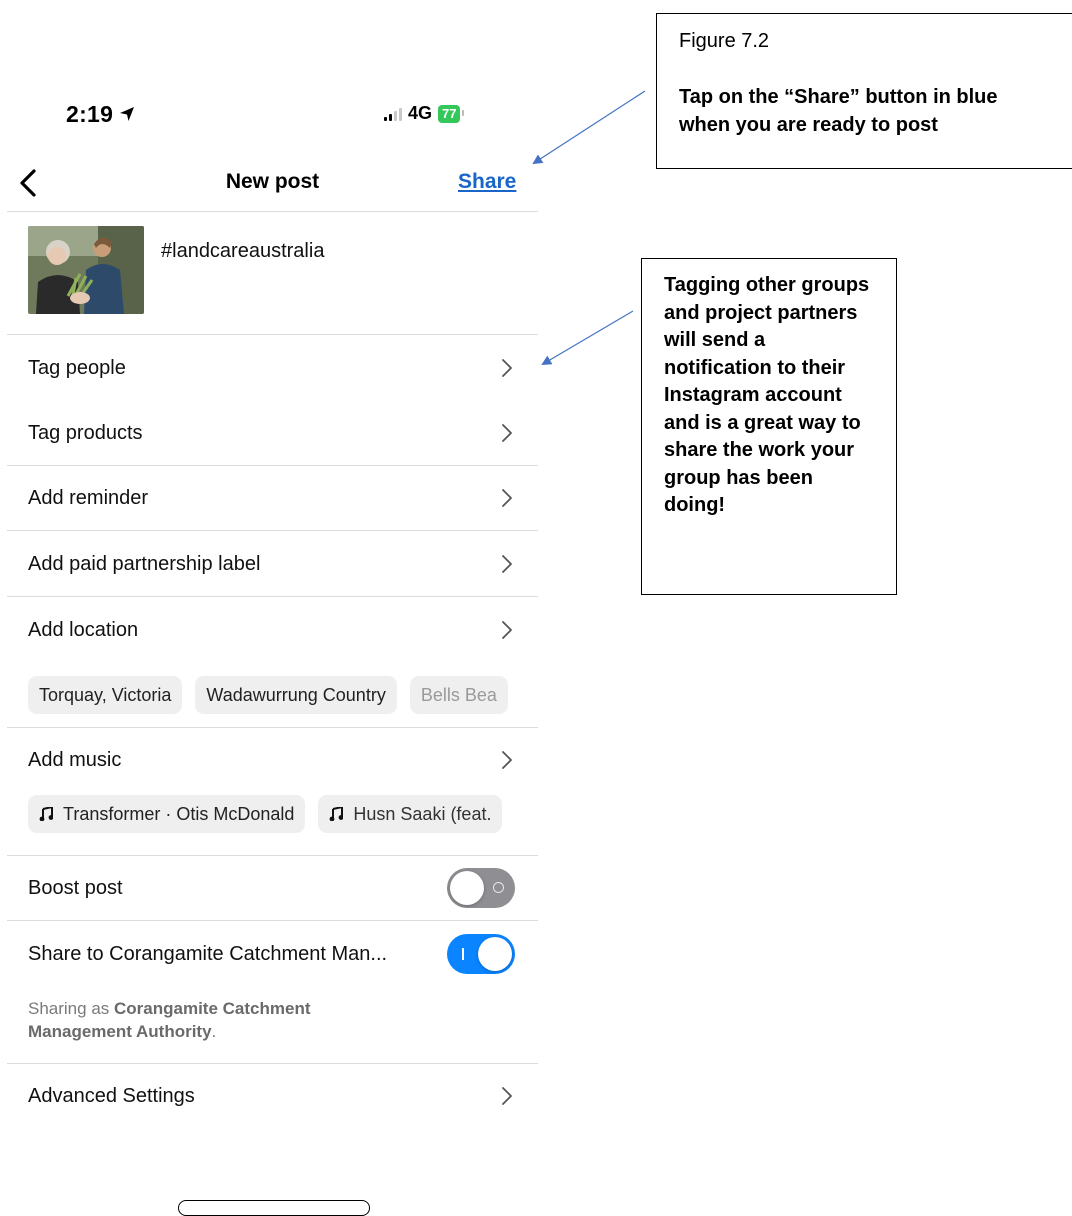 The image size is (1072, 1216). Describe the element at coordinates (272, 368) in the screenshot. I see `tag-people-row: Tag people` at that location.